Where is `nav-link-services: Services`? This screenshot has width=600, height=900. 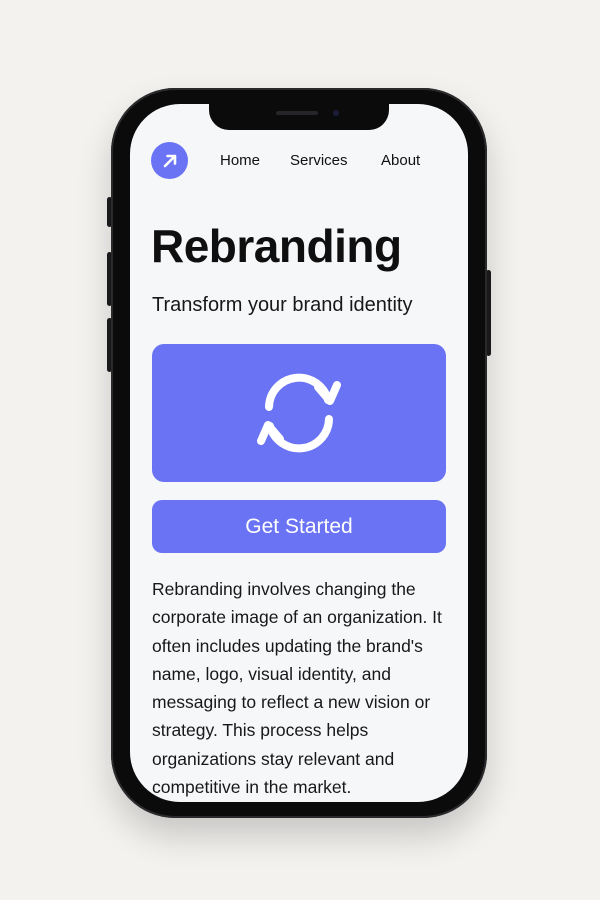 nav-link-services: Services is located at coordinates (319, 160).